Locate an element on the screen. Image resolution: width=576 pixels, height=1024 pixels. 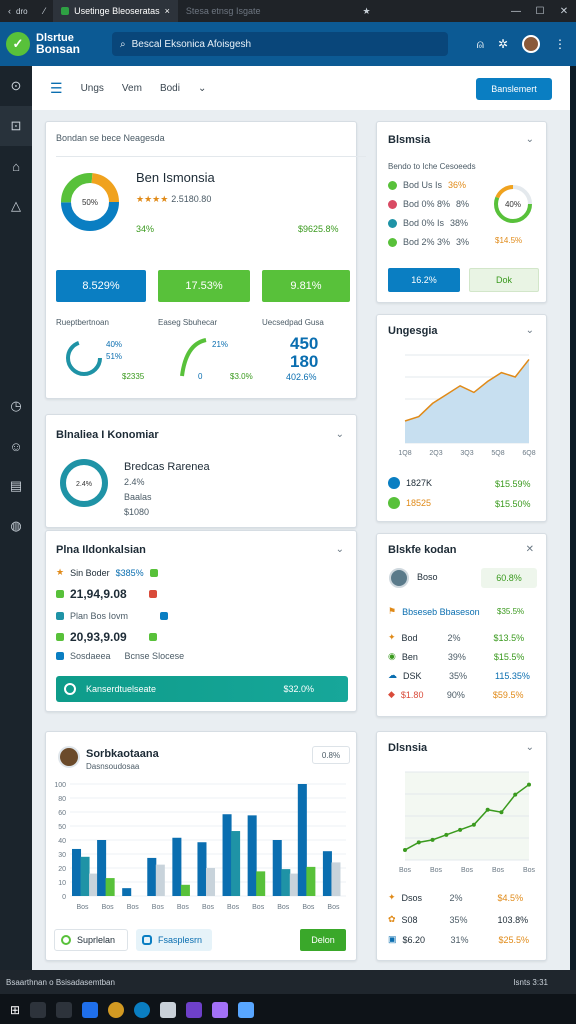
status-label: Bod Us Is is located at coordinates (423, 185).